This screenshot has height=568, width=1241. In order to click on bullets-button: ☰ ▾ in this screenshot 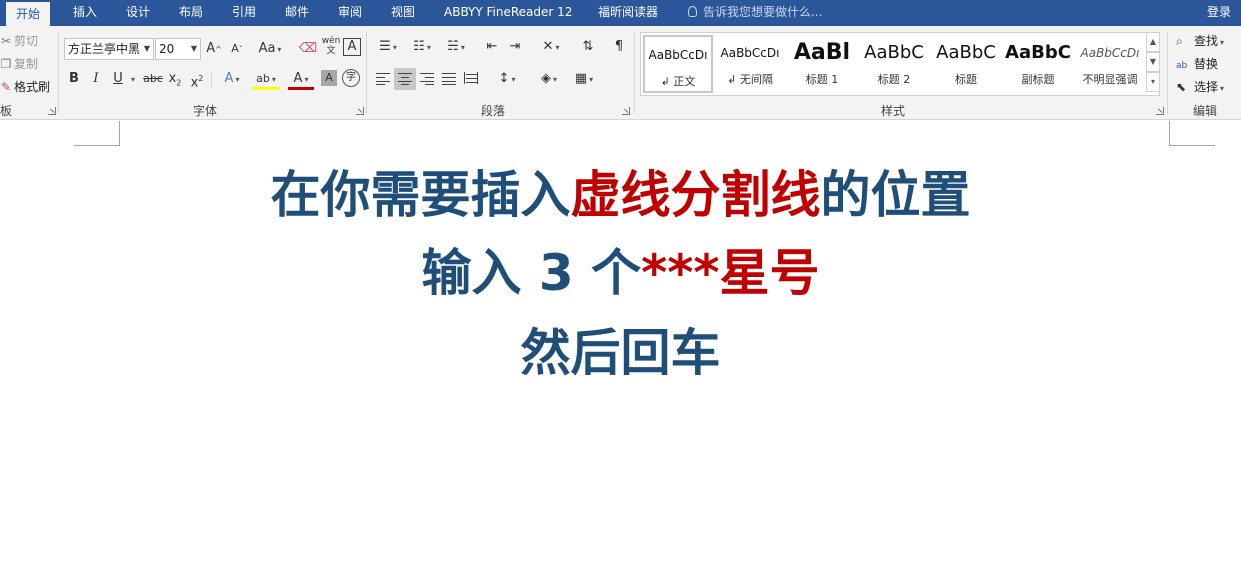, I will do `click(388, 47)`.